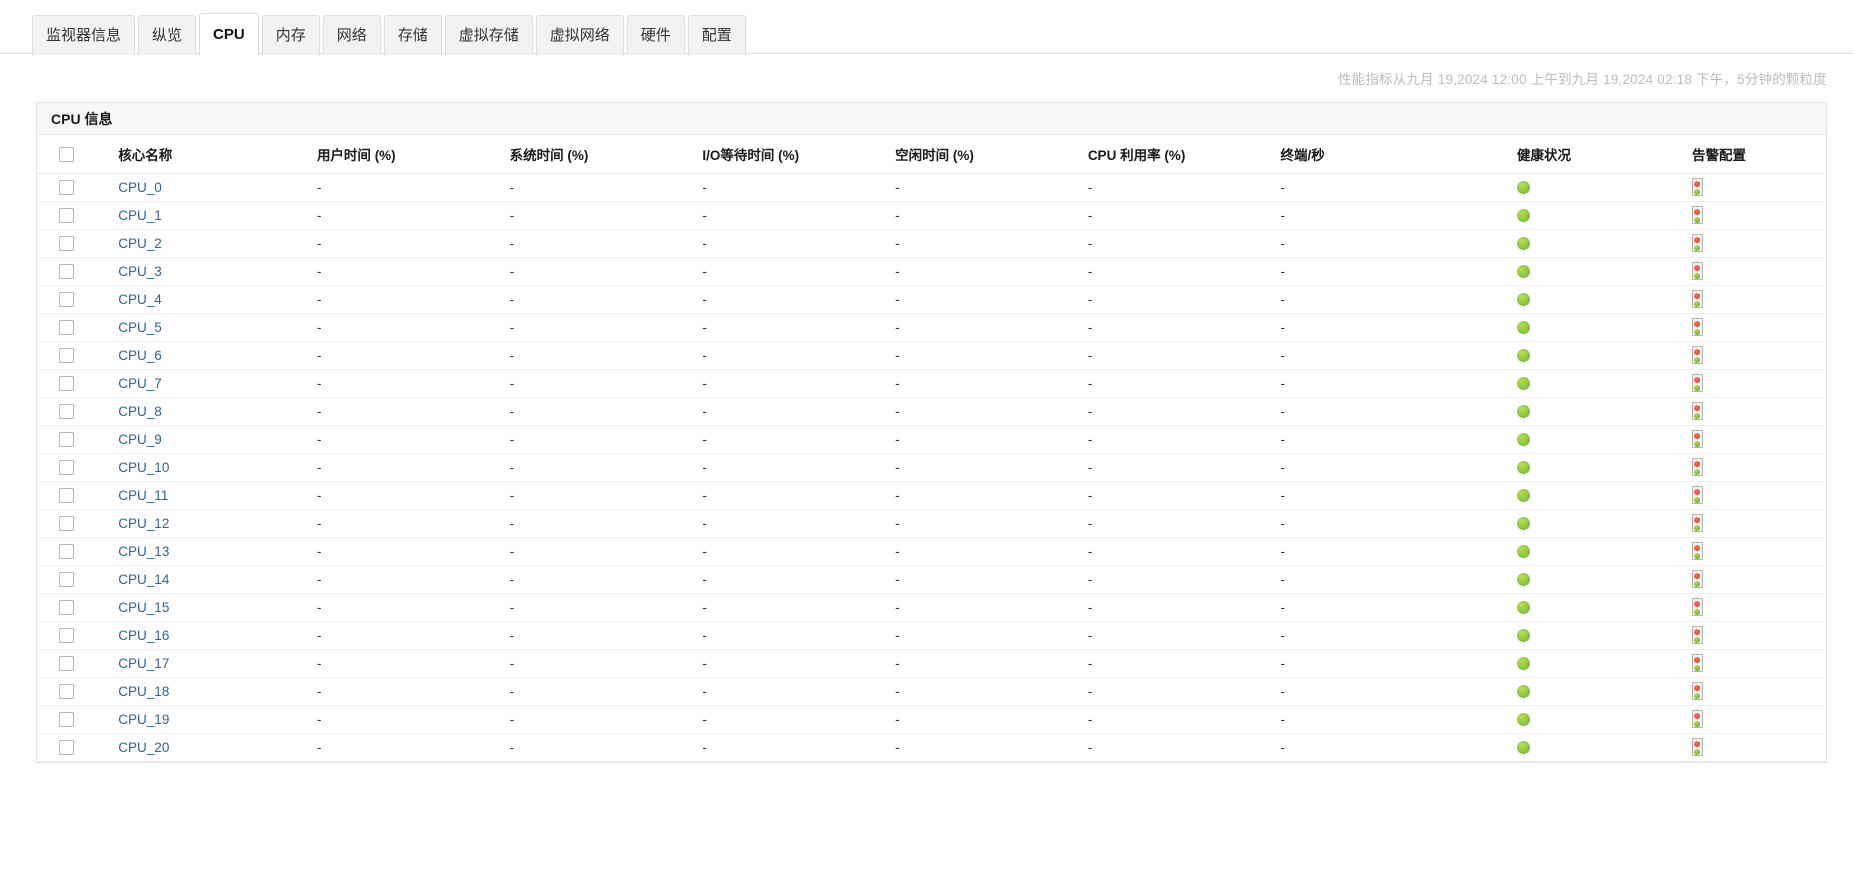  Describe the element at coordinates (716, 35) in the screenshot. I see `tab-9: 配置` at that location.